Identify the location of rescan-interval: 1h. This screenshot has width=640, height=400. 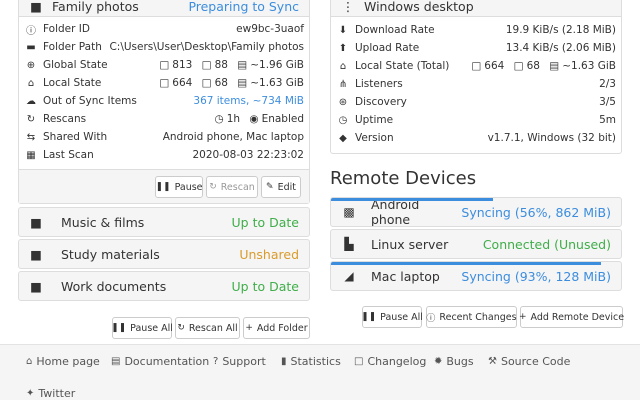
(233, 119).